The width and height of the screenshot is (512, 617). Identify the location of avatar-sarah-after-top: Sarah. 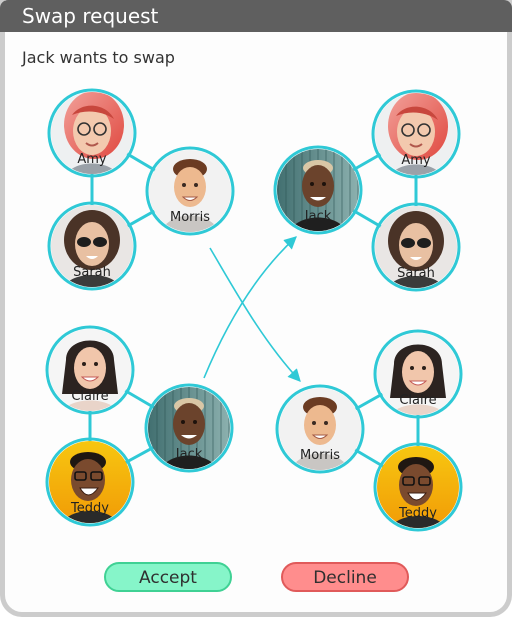
(416, 247).